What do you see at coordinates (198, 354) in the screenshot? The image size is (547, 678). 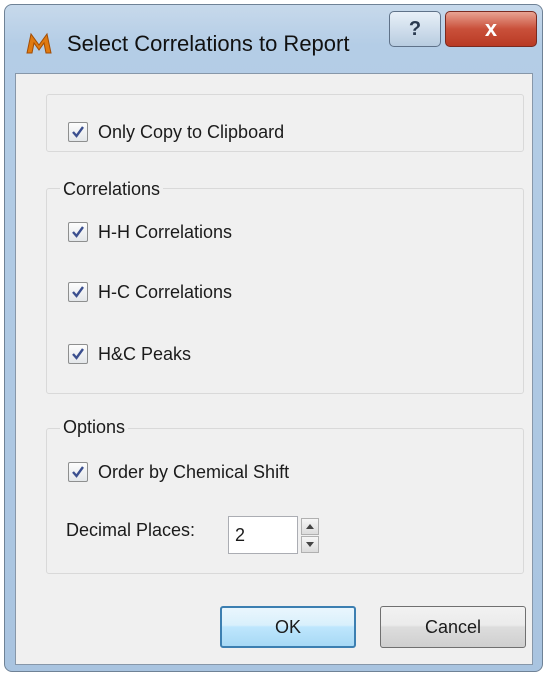 I see `hc-peaks-checkbox: H&C Peaks` at bounding box center [198, 354].